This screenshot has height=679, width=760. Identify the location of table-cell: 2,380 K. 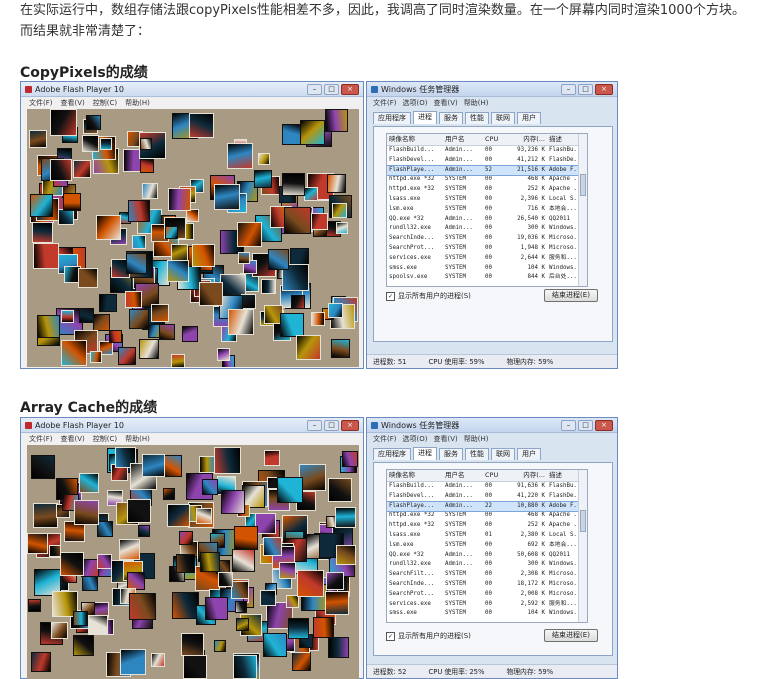
(532, 534).